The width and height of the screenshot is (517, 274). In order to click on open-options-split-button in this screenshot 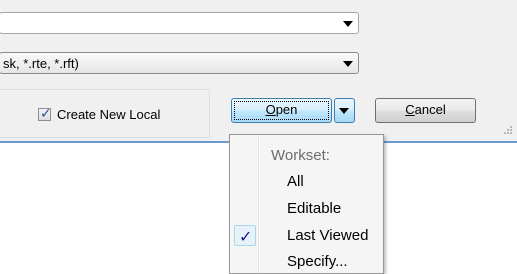, I will do `click(344, 110)`.